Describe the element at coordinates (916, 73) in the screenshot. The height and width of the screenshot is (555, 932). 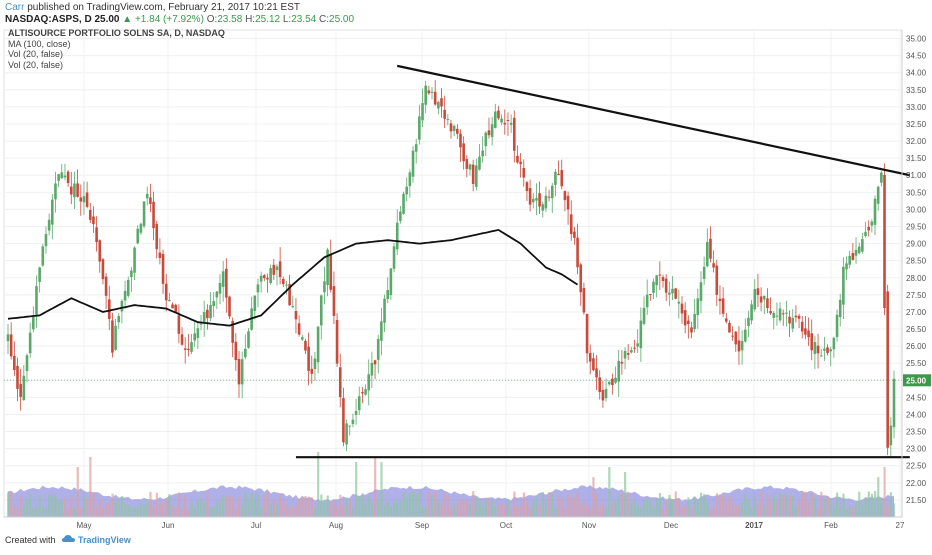
I see `y-tick-label: 34.00` at that location.